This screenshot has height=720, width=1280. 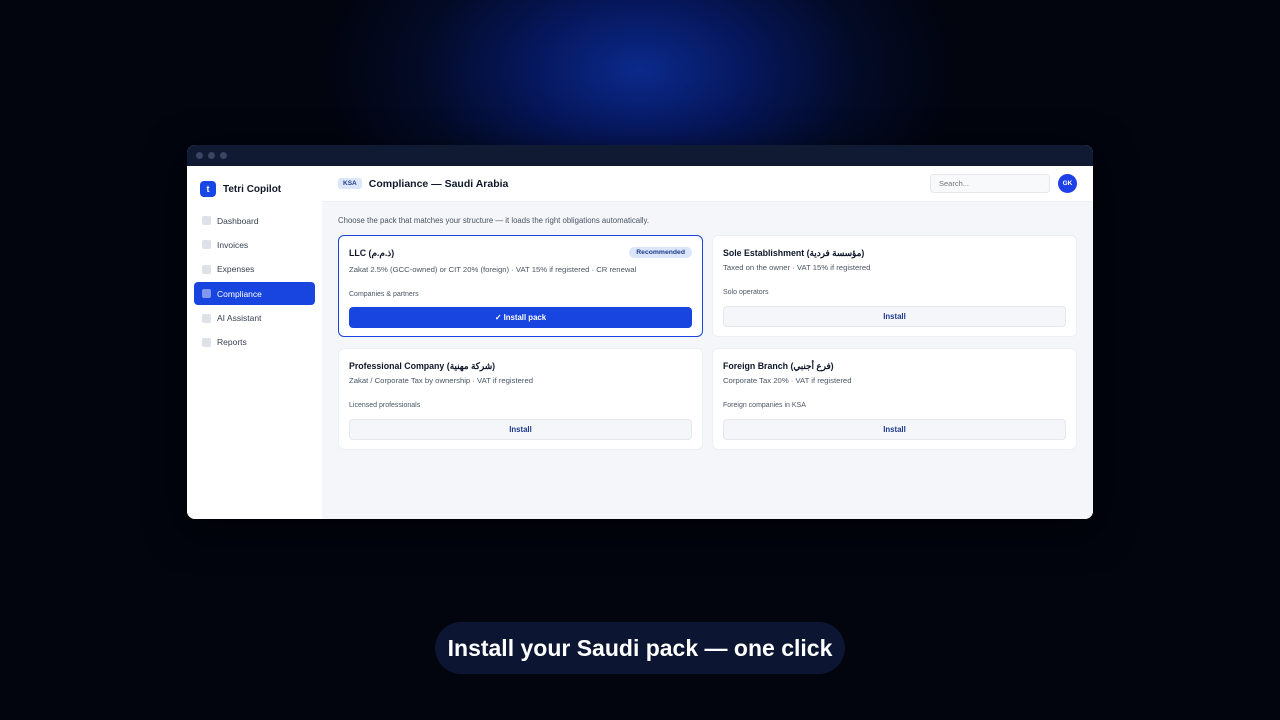 I want to click on sidebar-item-compliance: Compliance, so click(x=254, y=294).